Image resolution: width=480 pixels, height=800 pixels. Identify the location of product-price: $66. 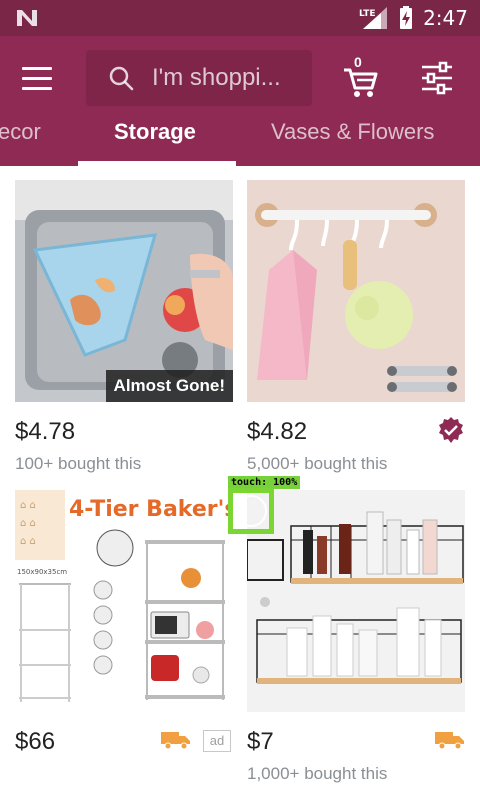
(35, 741).